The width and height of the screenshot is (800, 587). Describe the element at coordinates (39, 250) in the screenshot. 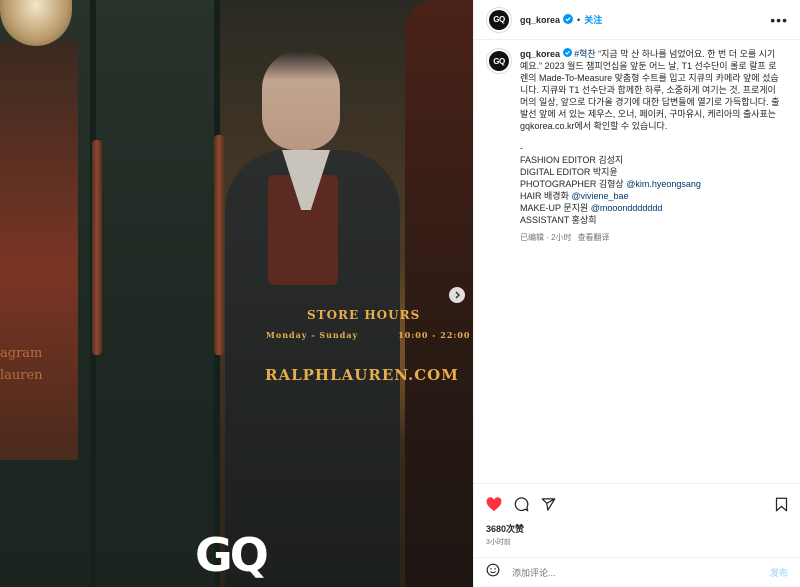

I see `shop-window` at that location.